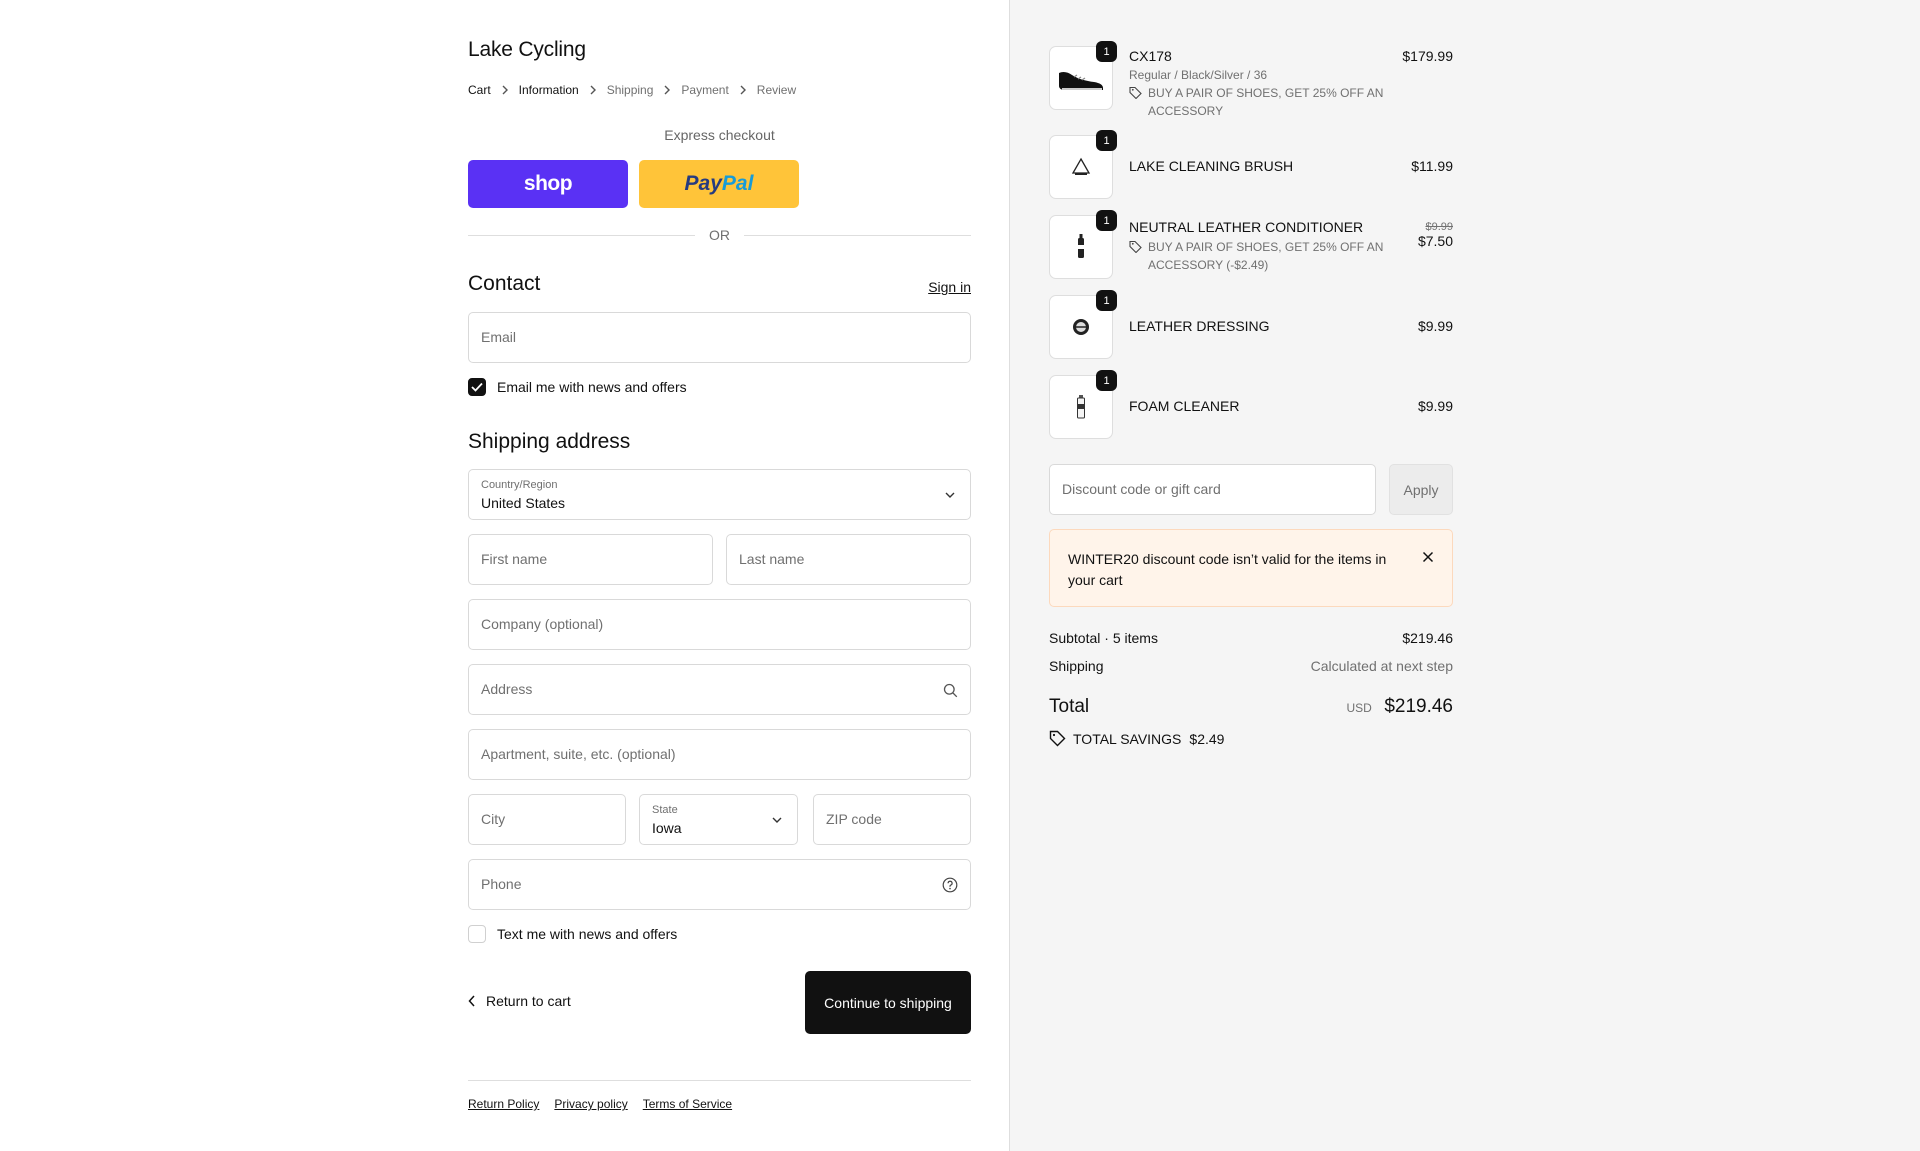 The image size is (1920, 1151). I want to click on sign-in-link: Sign in, so click(949, 287).